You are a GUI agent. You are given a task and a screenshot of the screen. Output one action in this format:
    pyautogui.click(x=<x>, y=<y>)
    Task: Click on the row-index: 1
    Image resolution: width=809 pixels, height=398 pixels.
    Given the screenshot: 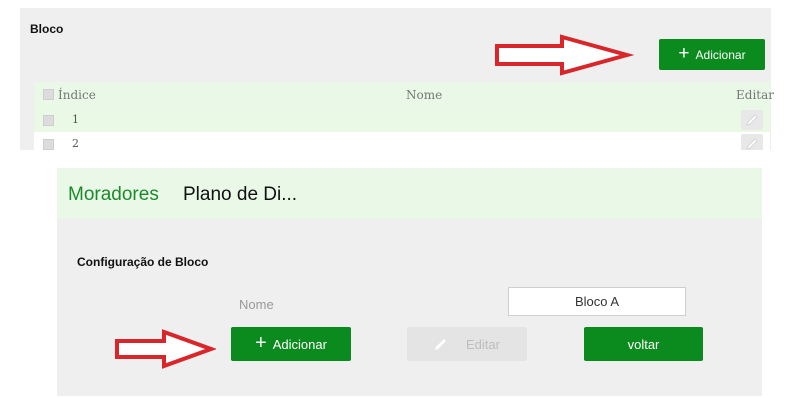 What is the action you would take?
    pyautogui.click(x=75, y=119)
    